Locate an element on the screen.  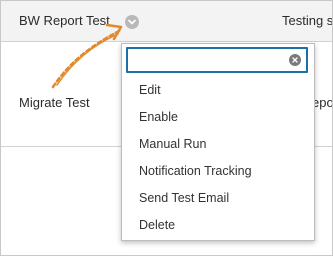
menu-item-manual-run: Manual Run is located at coordinates (217, 144).